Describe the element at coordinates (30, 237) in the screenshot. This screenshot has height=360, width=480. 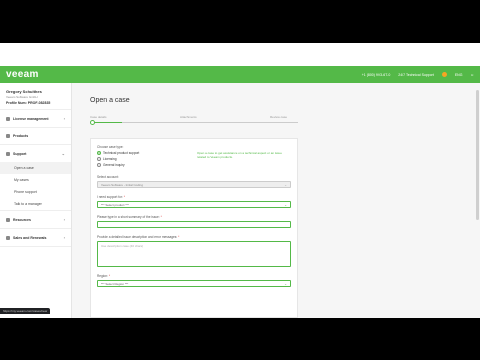
I see `sidebar-item-label: Sales and Renewals` at that location.